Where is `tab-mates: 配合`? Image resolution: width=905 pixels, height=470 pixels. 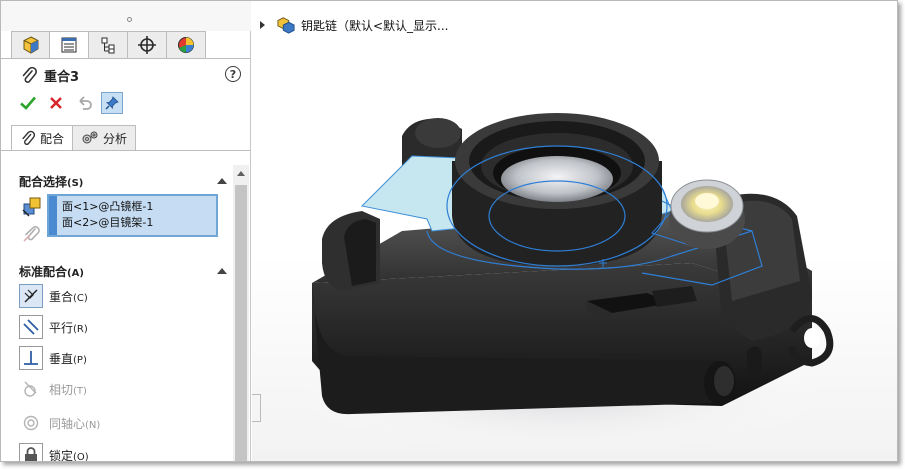 tab-mates: 配合 is located at coordinates (42, 138).